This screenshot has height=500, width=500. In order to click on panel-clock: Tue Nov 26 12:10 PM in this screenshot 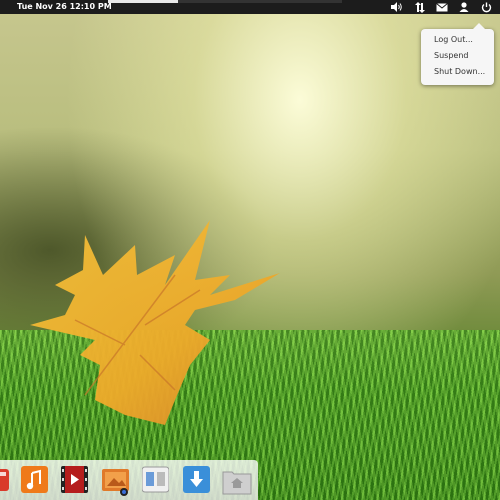, I will do `click(64, 7)`.